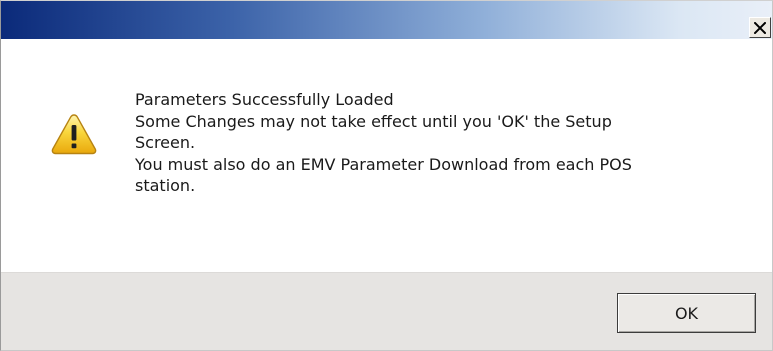  What do you see at coordinates (165, 142) in the screenshot?
I see `message-line: Screen.` at bounding box center [165, 142].